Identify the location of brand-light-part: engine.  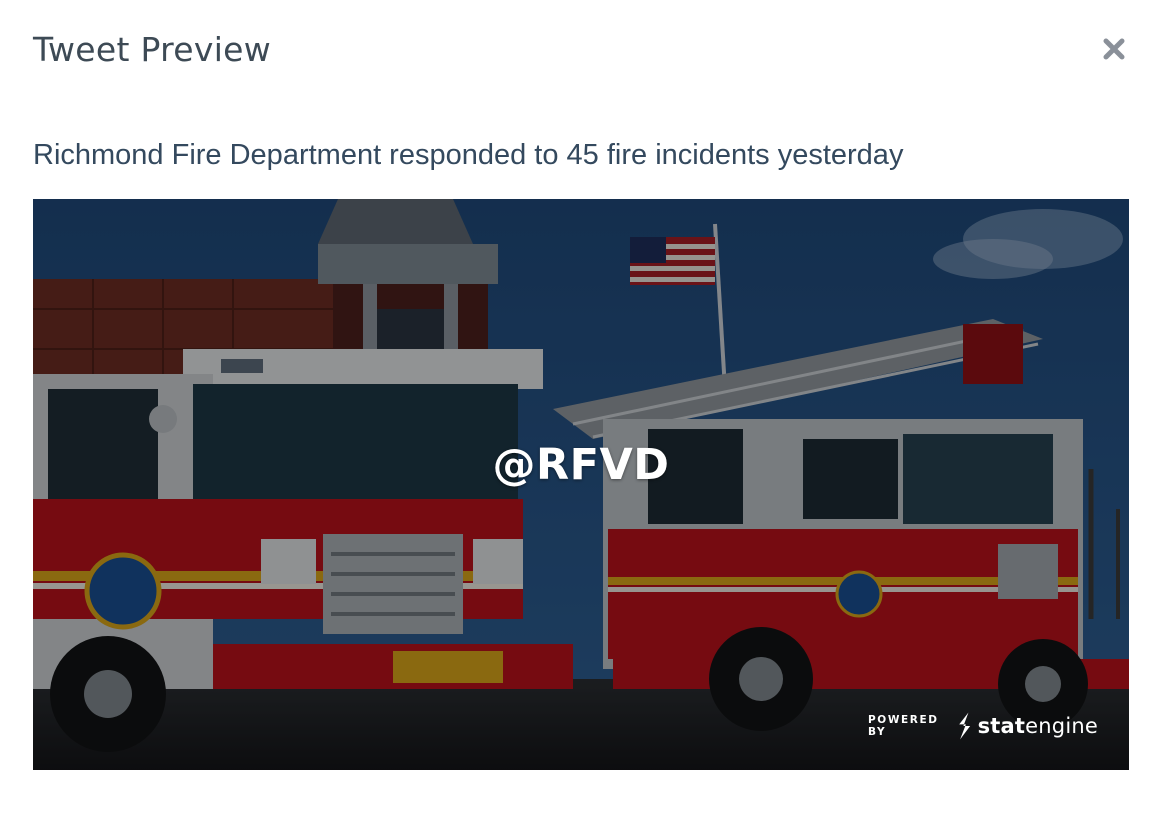
(1061, 726).